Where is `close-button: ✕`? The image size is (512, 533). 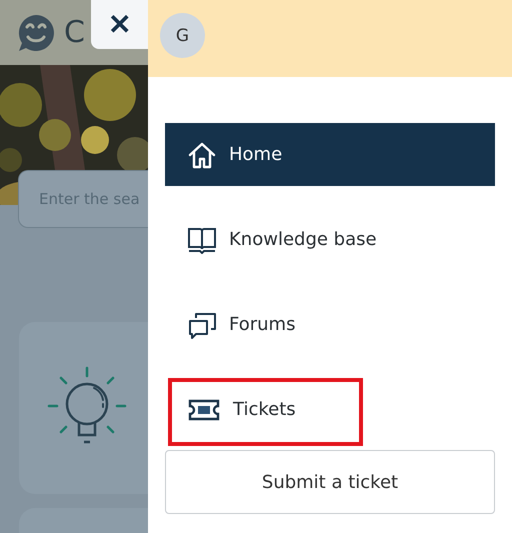
close-button: ✕ is located at coordinates (119, 24).